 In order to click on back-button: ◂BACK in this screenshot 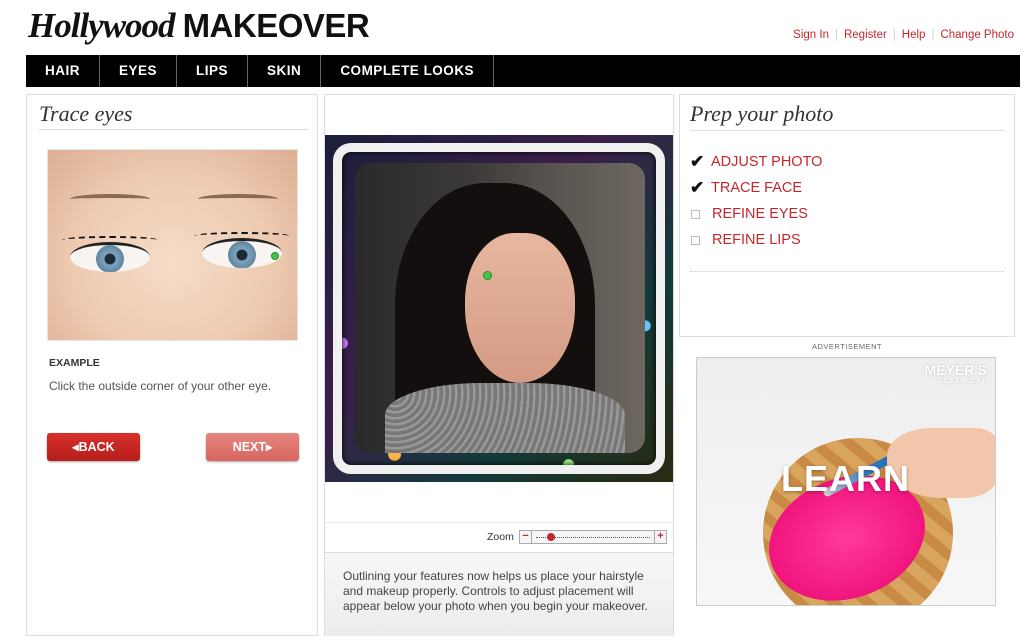, I will do `click(93, 447)`.